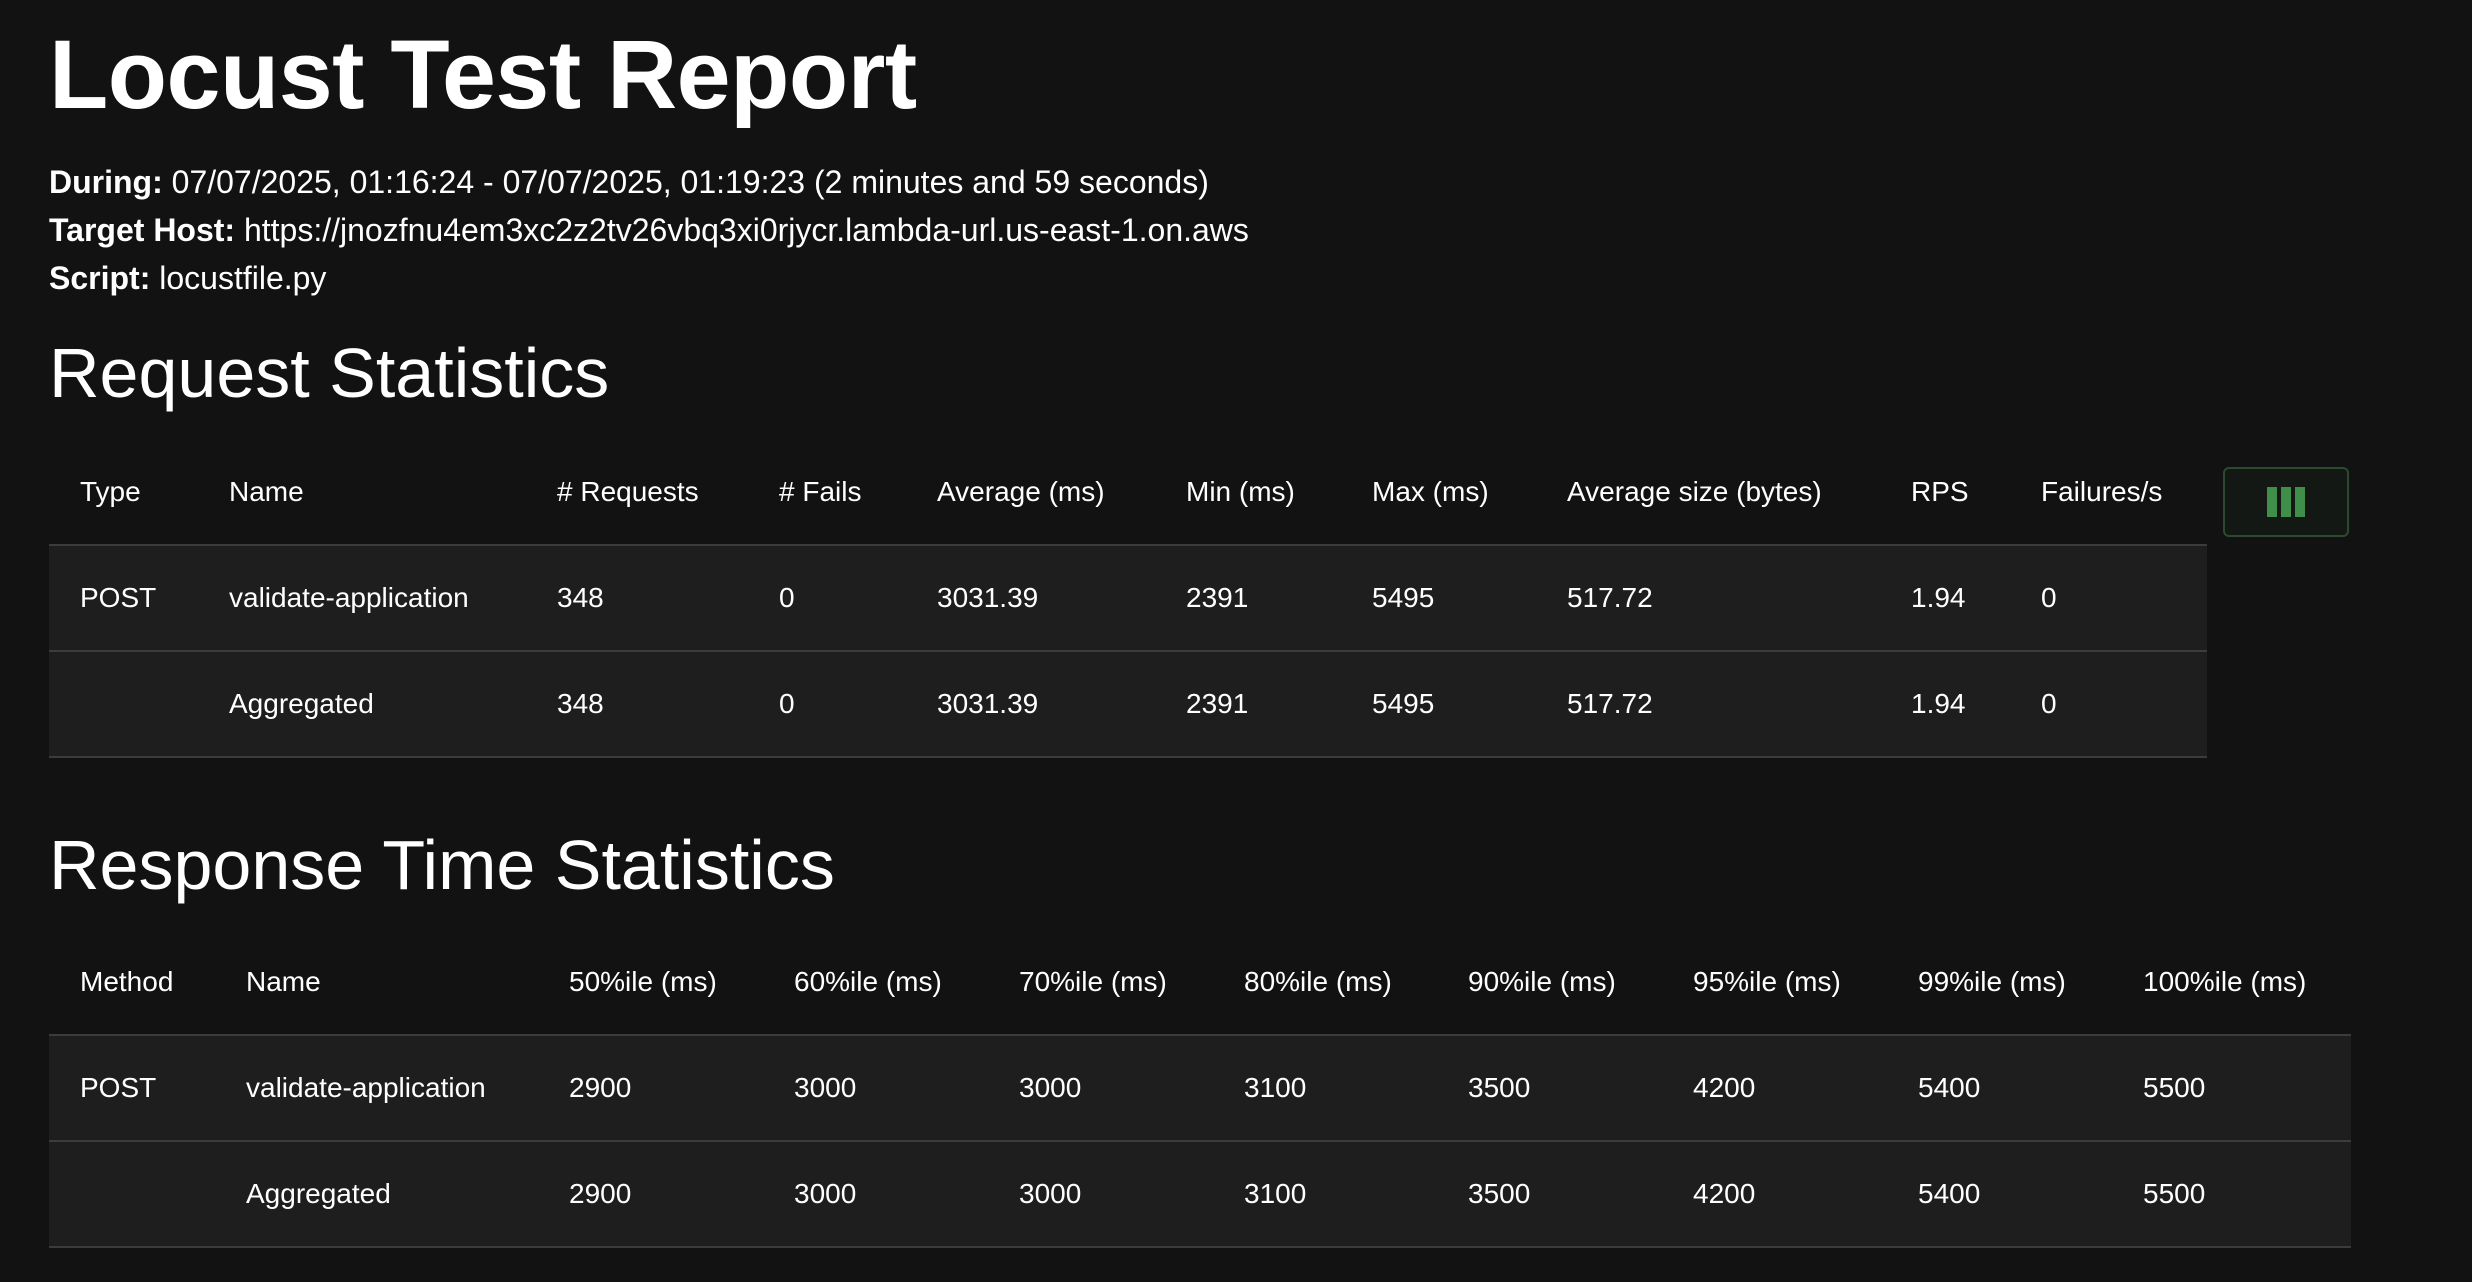  Describe the element at coordinates (650, 982) in the screenshot. I see `column-header-p50: 50%ile (ms)` at that location.